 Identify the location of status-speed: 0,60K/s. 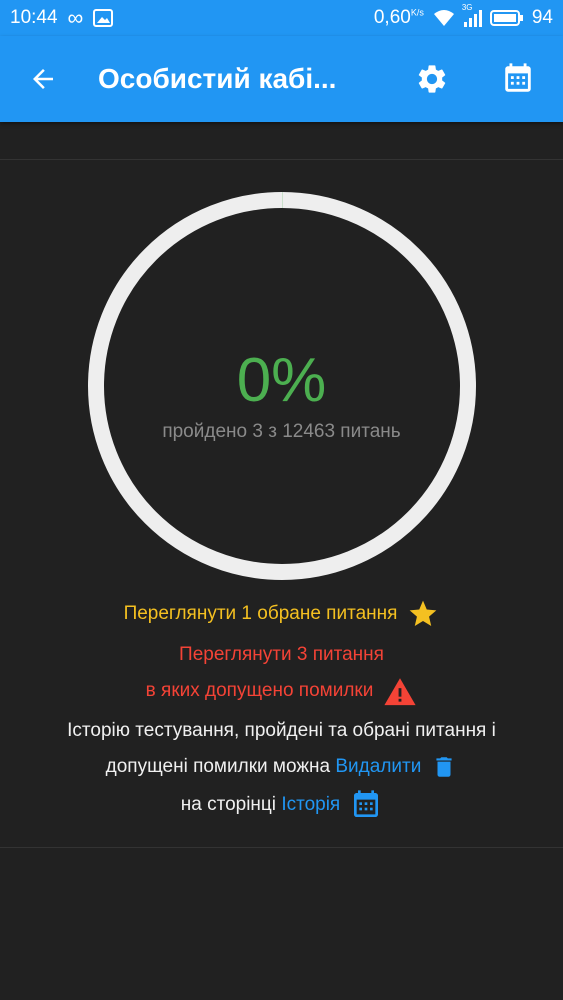
(399, 18).